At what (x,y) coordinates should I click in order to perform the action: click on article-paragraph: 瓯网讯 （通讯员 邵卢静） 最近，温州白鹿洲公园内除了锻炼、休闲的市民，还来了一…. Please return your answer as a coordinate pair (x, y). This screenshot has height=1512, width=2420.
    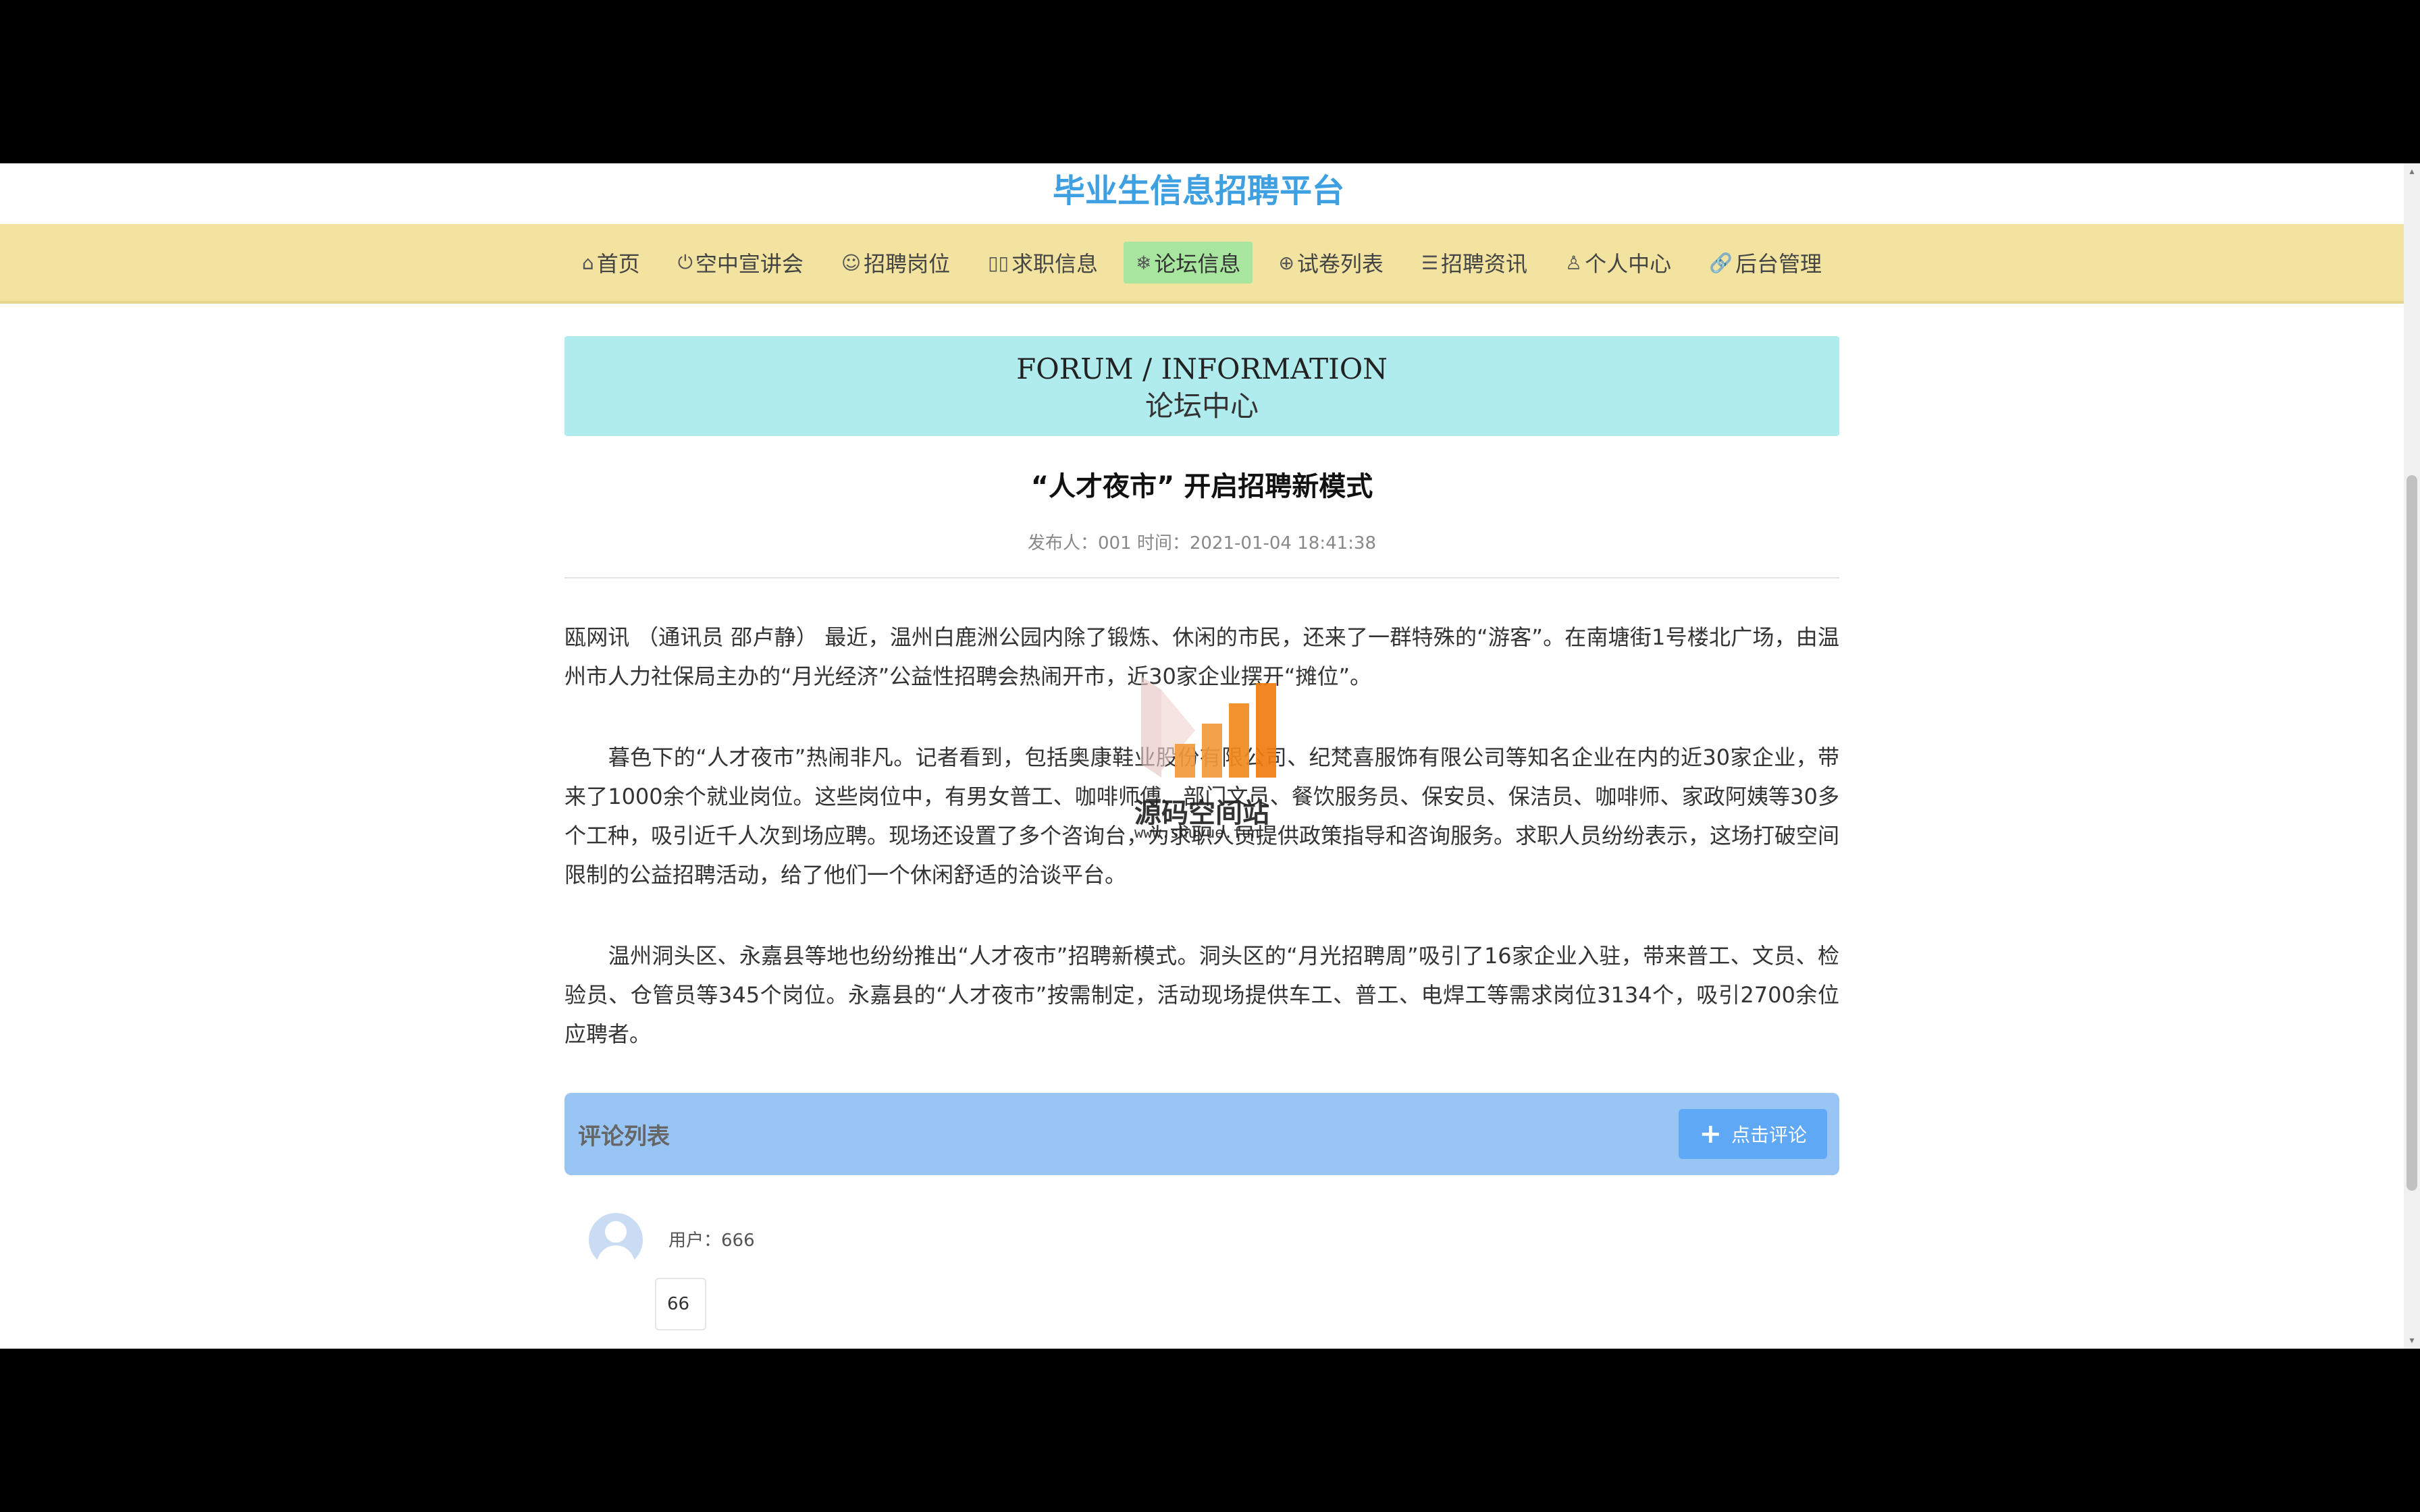
    Looking at the image, I should click on (1201, 656).